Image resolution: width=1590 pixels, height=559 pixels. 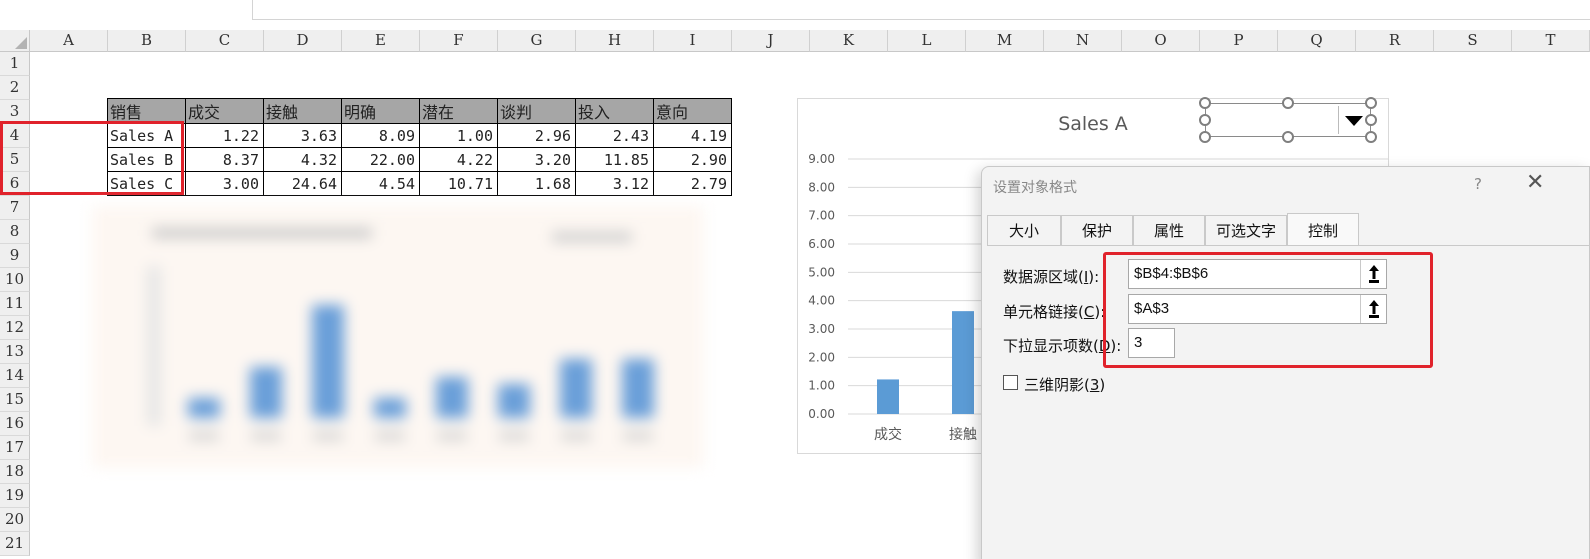 What do you see at coordinates (536, 183) in the screenshot?
I see `value-cell: 1.68` at bounding box center [536, 183].